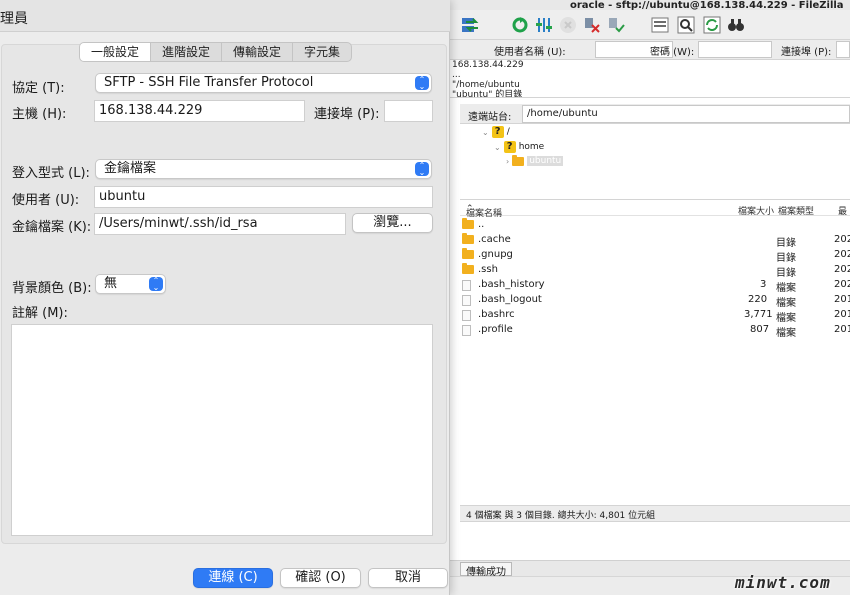  What do you see at coordinates (481, 224) in the screenshot?
I see `file-name: ..` at bounding box center [481, 224].